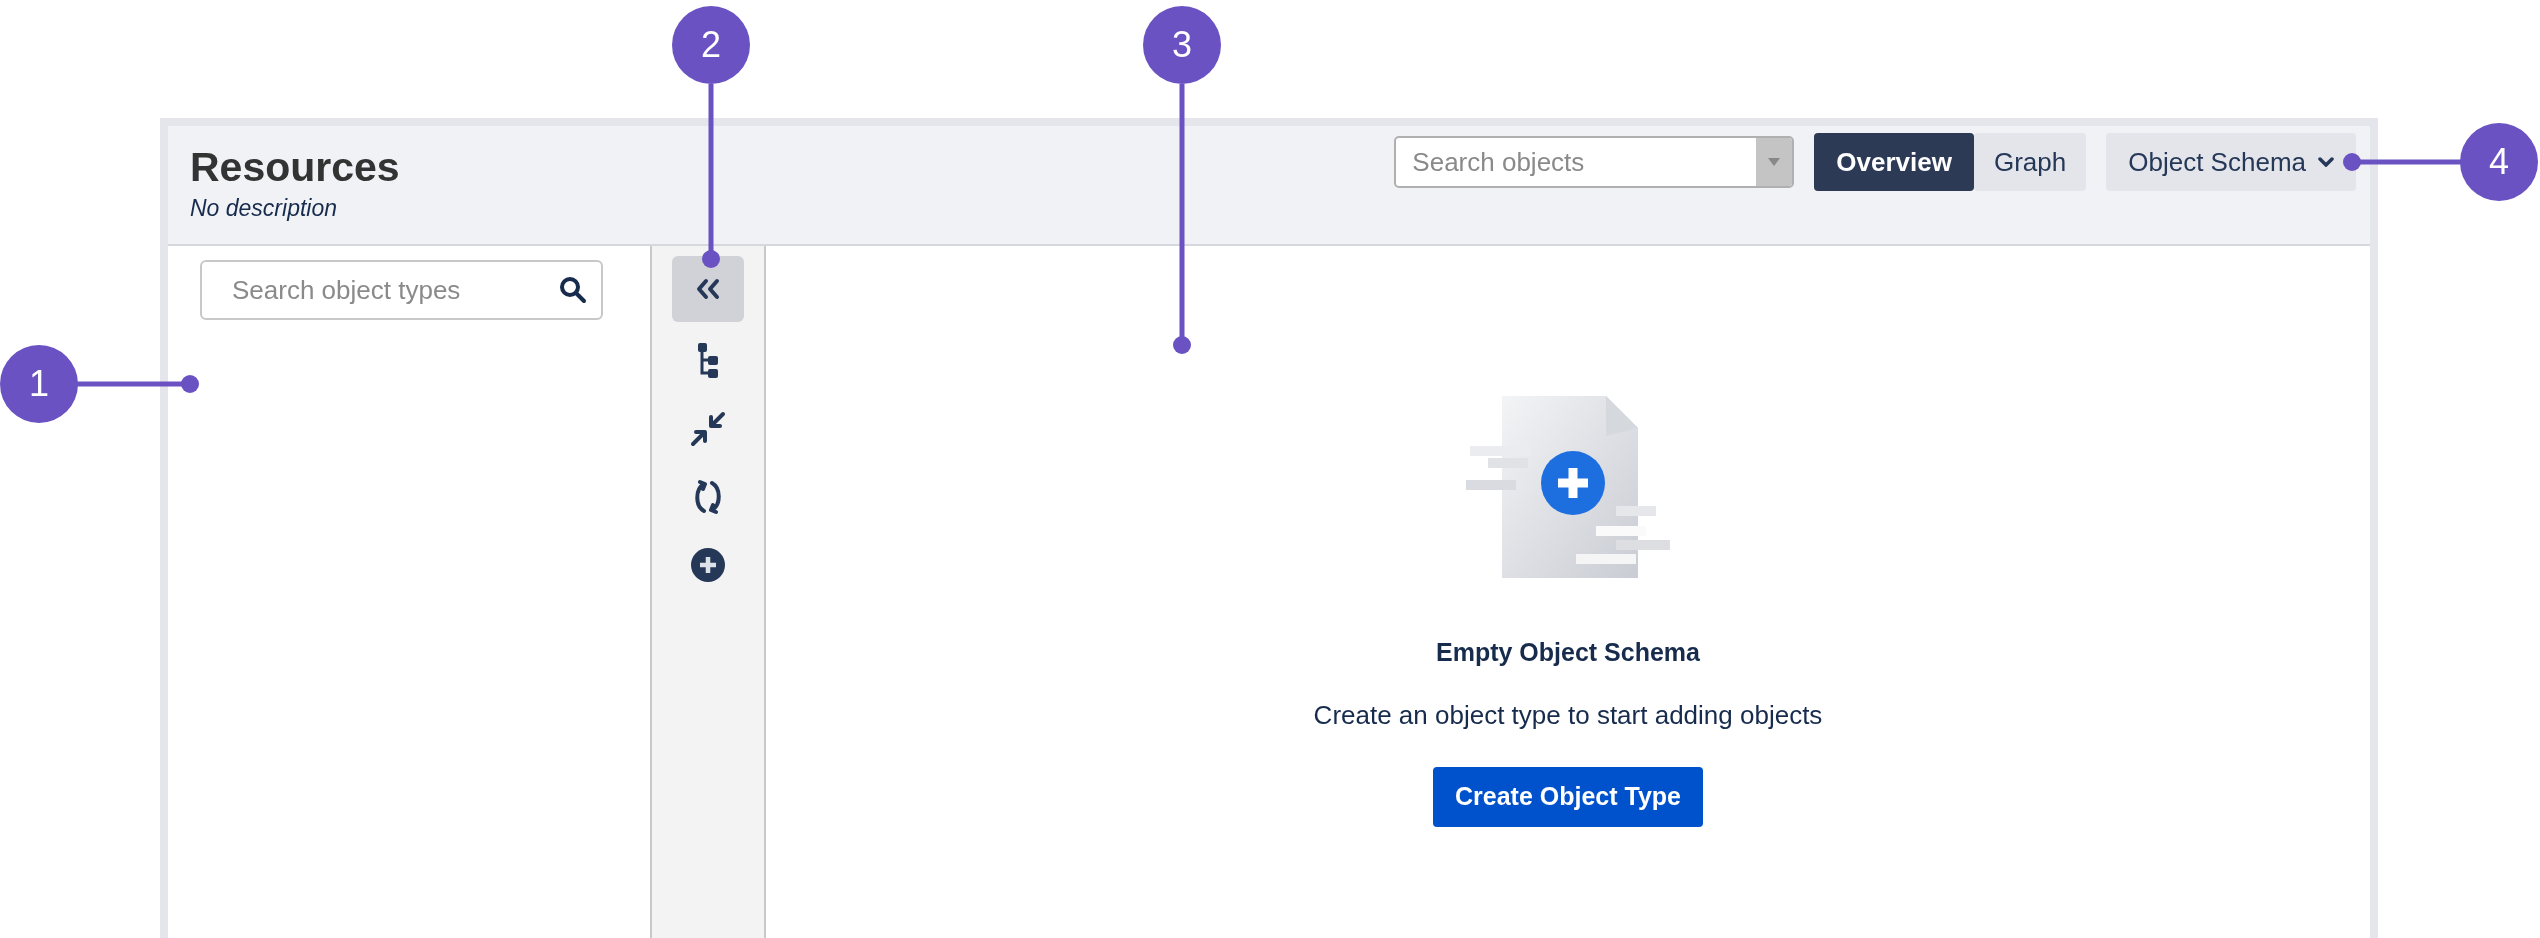 The height and width of the screenshot is (938, 2540). What do you see at coordinates (1568, 796) in the screenshot?
I see `create-object-type-button: Create Object Type` at bounding box center [1568, 796].